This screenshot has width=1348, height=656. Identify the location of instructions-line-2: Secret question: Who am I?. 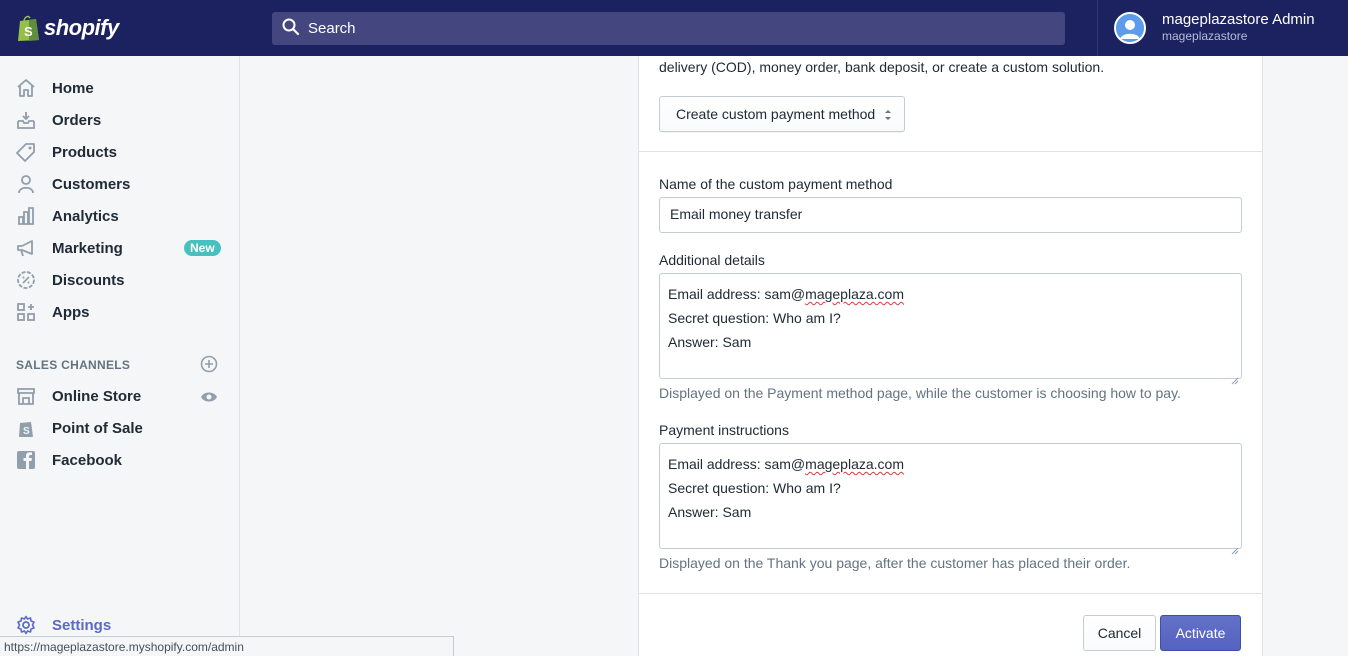
(754, 488).